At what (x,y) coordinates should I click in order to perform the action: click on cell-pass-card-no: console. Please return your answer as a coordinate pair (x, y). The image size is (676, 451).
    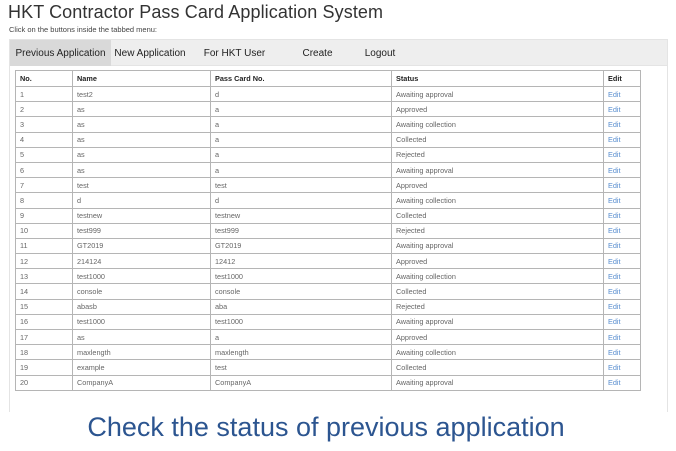
    Looking at the image, I should click on (301, 291).